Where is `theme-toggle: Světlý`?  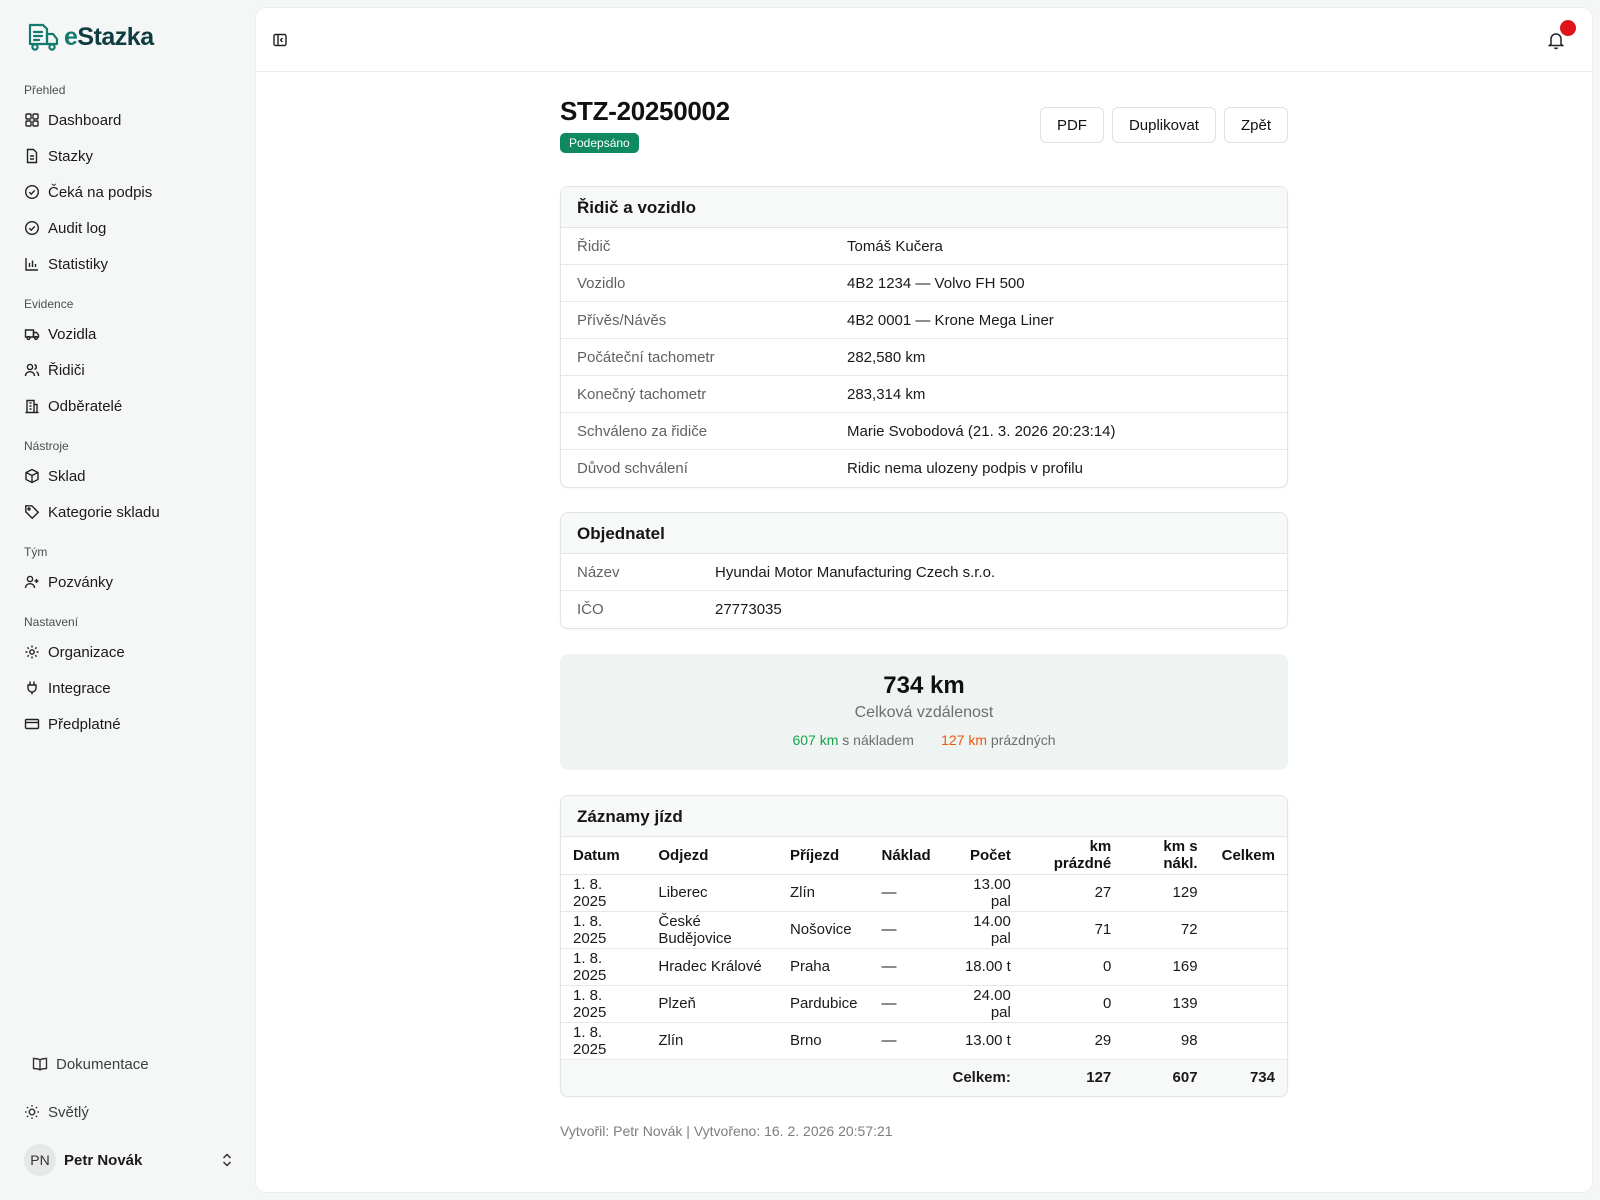
theme-toggle: Světlý is located at coordinates (129, 1112).